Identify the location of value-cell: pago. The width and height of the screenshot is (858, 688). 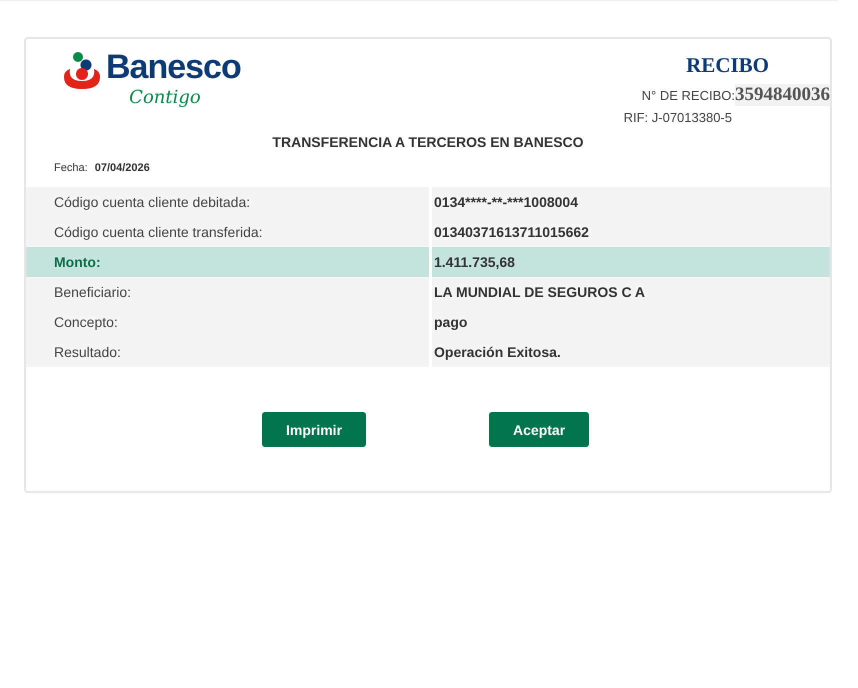
(631, 322).